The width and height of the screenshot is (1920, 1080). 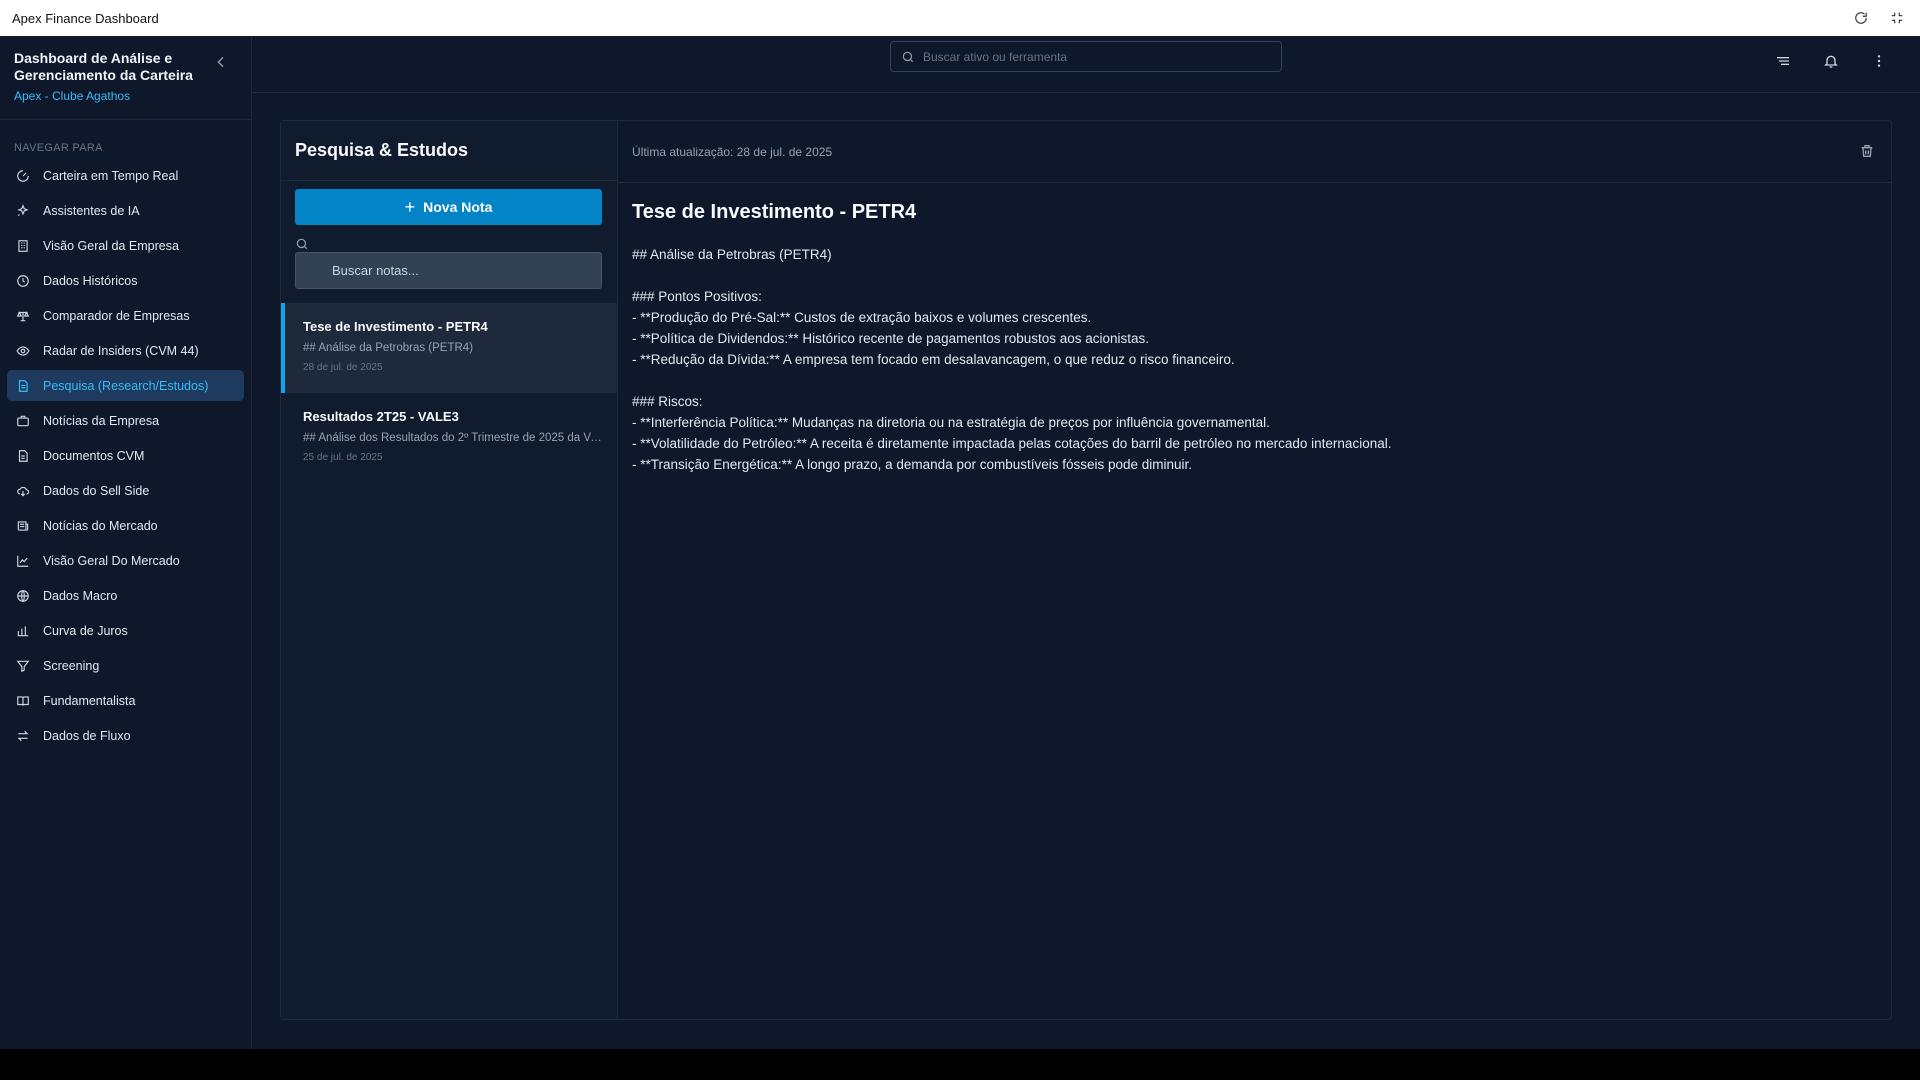 What do you see at coordinates (125, 595) in the screenshot?
I see `sidebar-item-dados-macro: Dados Macro` at bounding box center [125, 595].